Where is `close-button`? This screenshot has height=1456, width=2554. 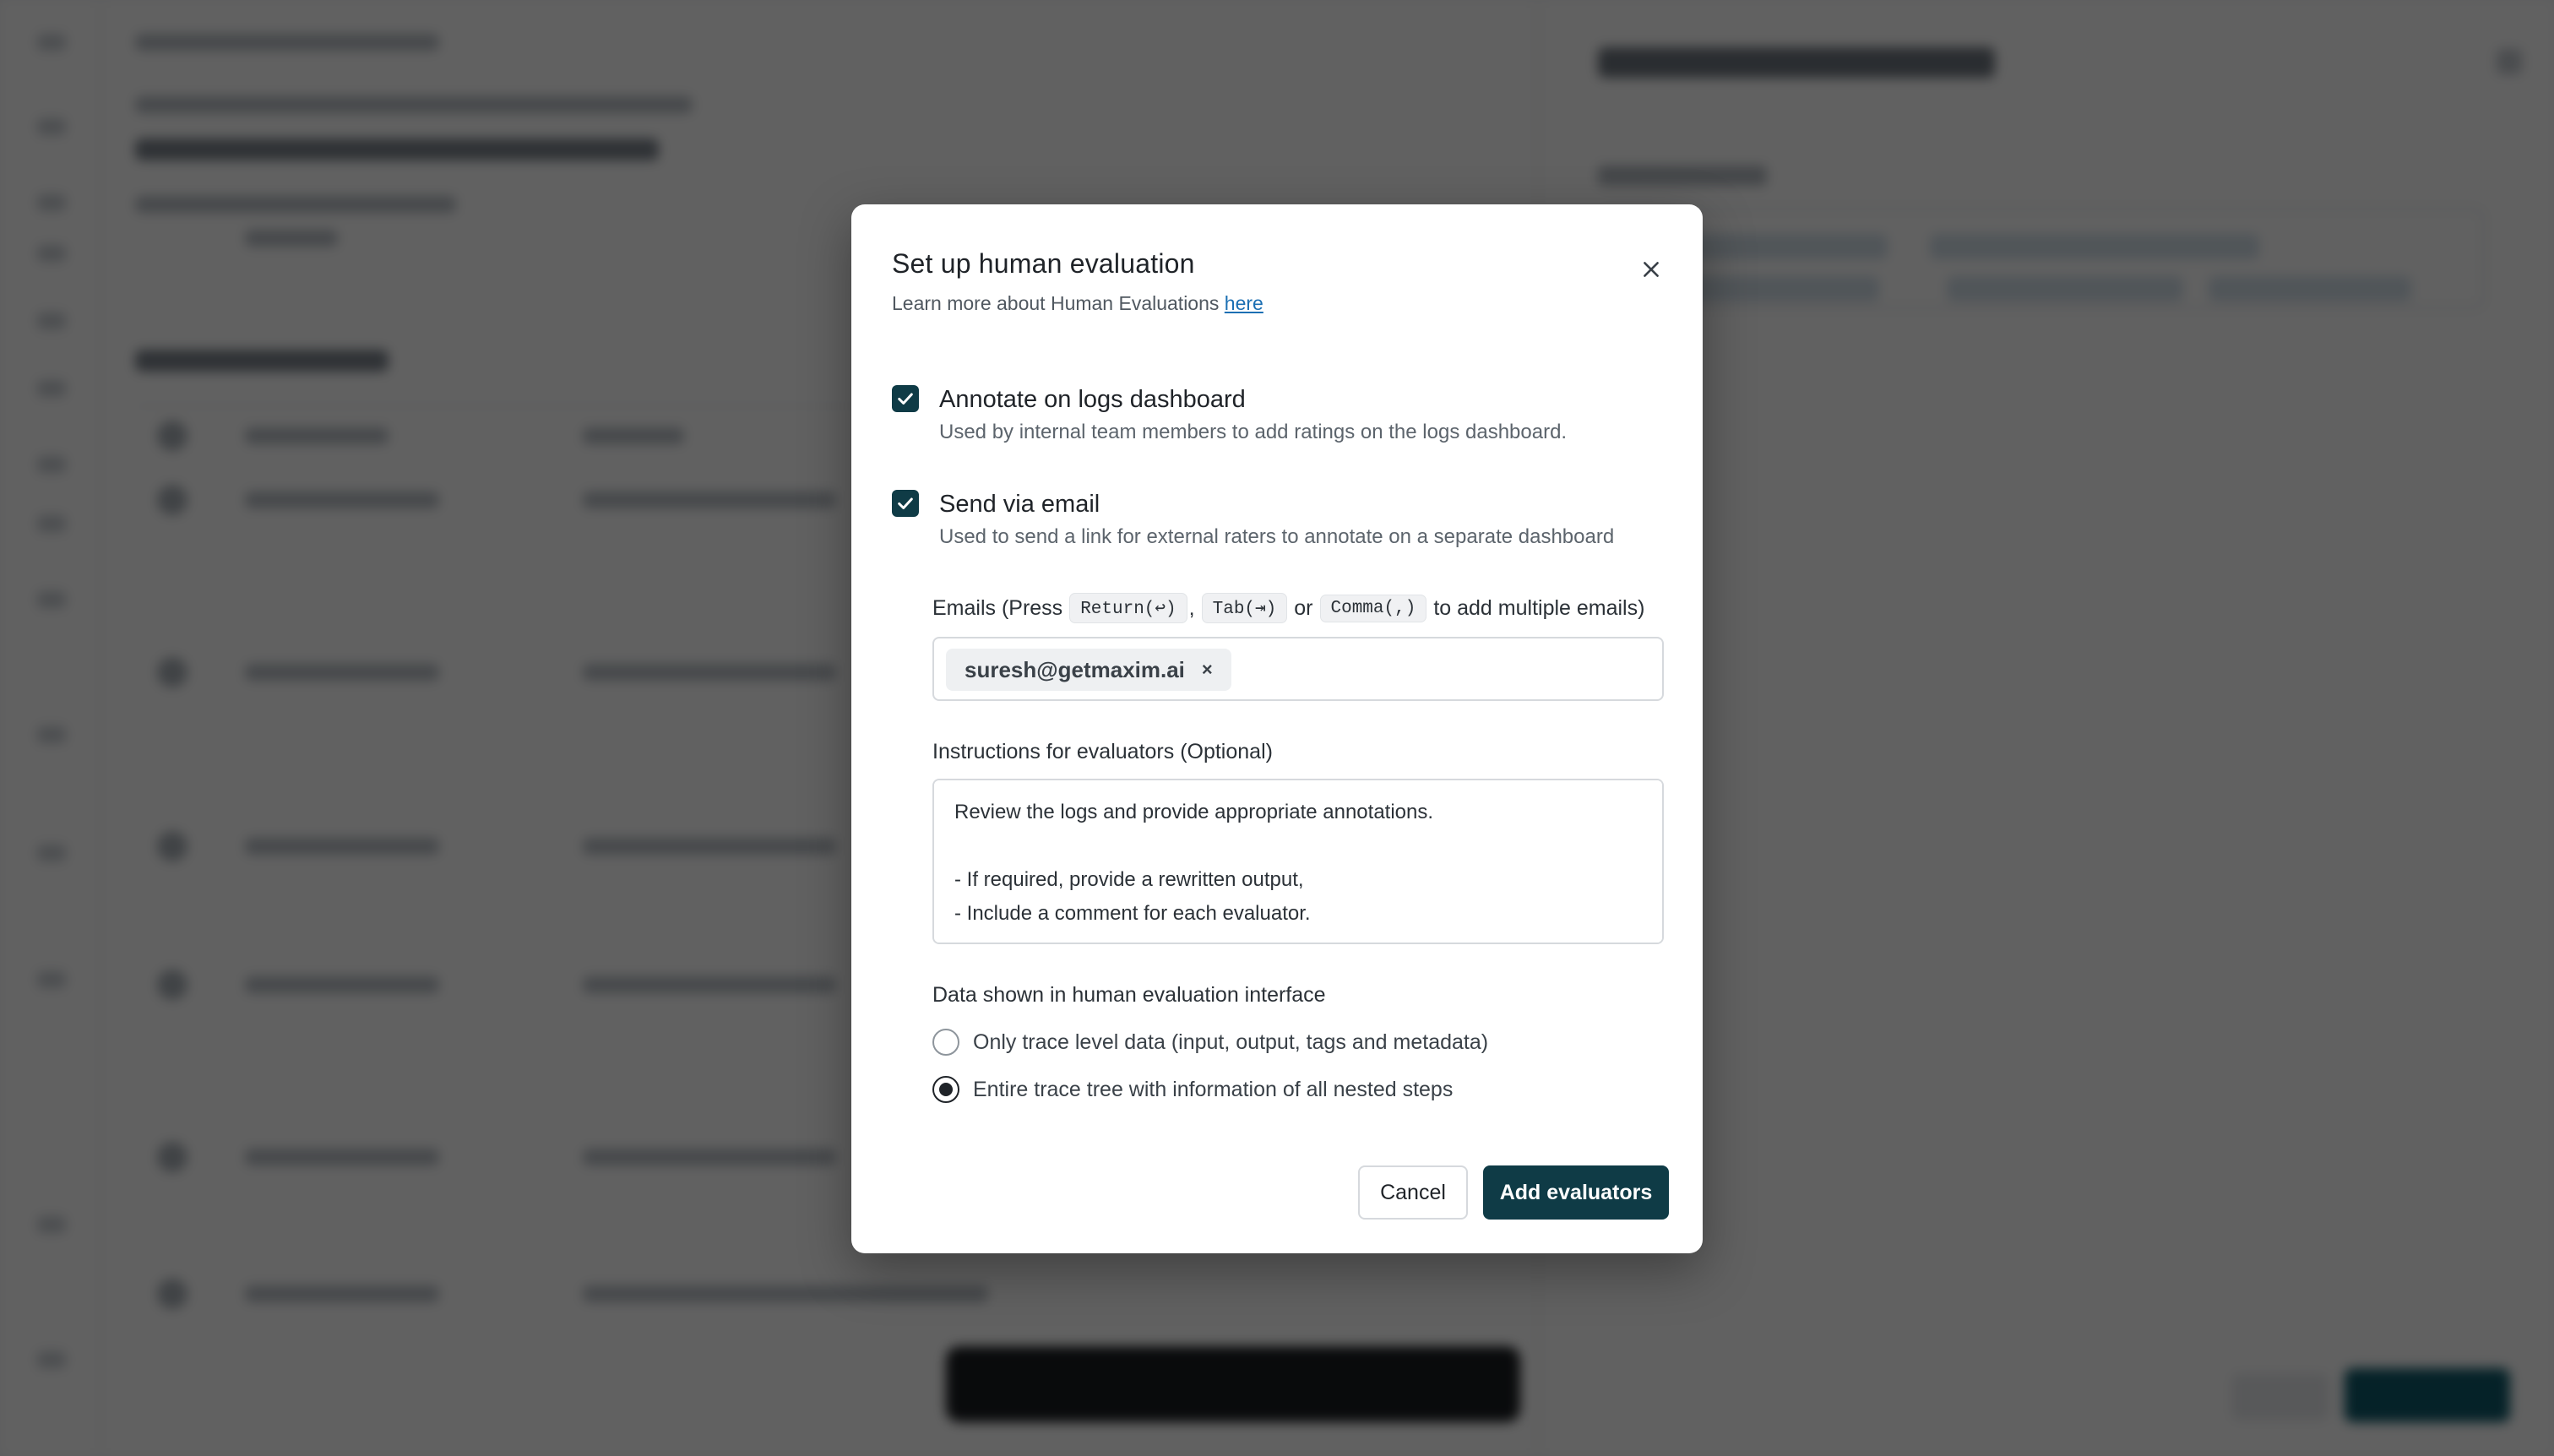
close-button is located at coordinates (1651, 269).